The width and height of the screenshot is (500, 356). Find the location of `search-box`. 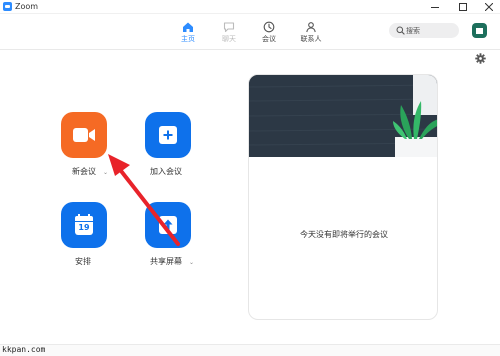

search-box is located at coordinates (424, 30).